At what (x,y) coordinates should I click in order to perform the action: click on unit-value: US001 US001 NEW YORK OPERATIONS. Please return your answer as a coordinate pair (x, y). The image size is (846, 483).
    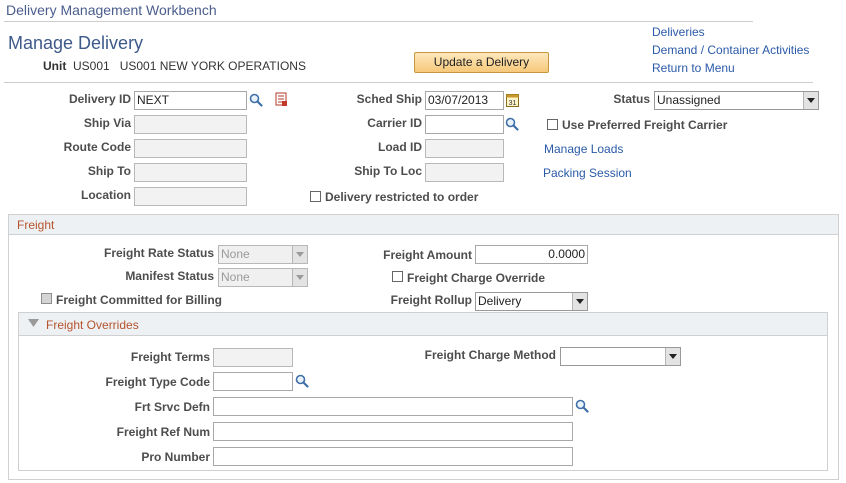
    Looking at the image, I should click on (189, 66).